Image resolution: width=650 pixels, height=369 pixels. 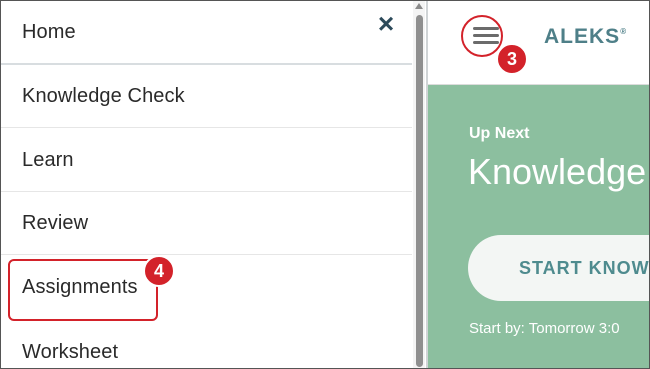 I want to click on menu-item-learn: Learn, so click(x=206, y=160).